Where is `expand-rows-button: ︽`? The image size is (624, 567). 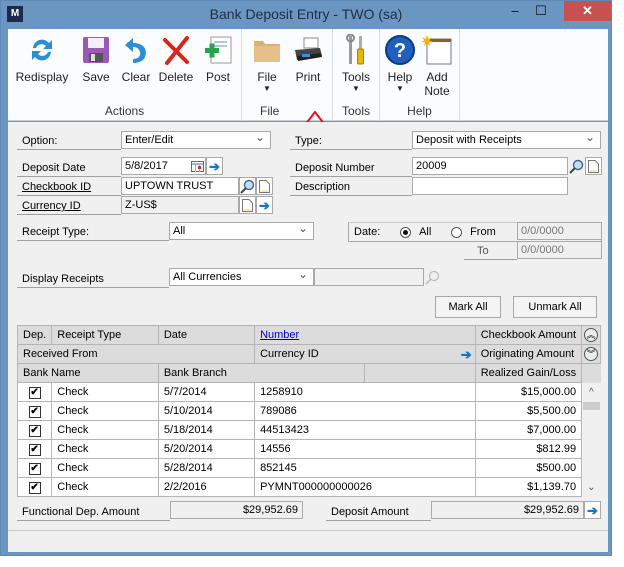
expand-rows-button: ︽ is located at coordinates (591, 335).